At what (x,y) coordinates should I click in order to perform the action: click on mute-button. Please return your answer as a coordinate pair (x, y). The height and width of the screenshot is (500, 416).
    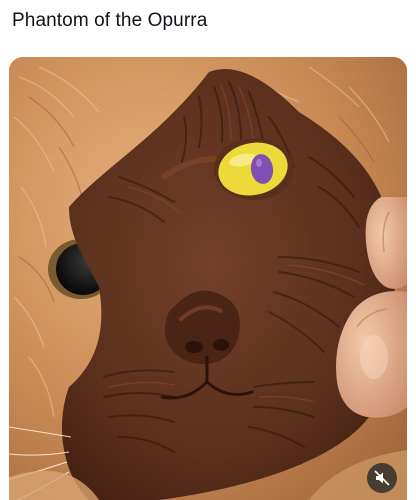
    Looking at the image, I should click on (382, 478).